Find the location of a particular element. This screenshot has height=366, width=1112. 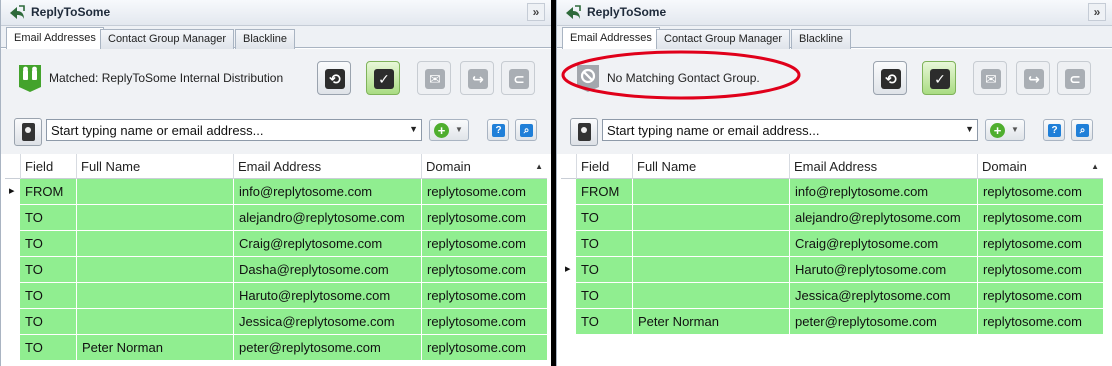

cell-email: Haruto@replytosome.com is located at coordinates (883, 269).